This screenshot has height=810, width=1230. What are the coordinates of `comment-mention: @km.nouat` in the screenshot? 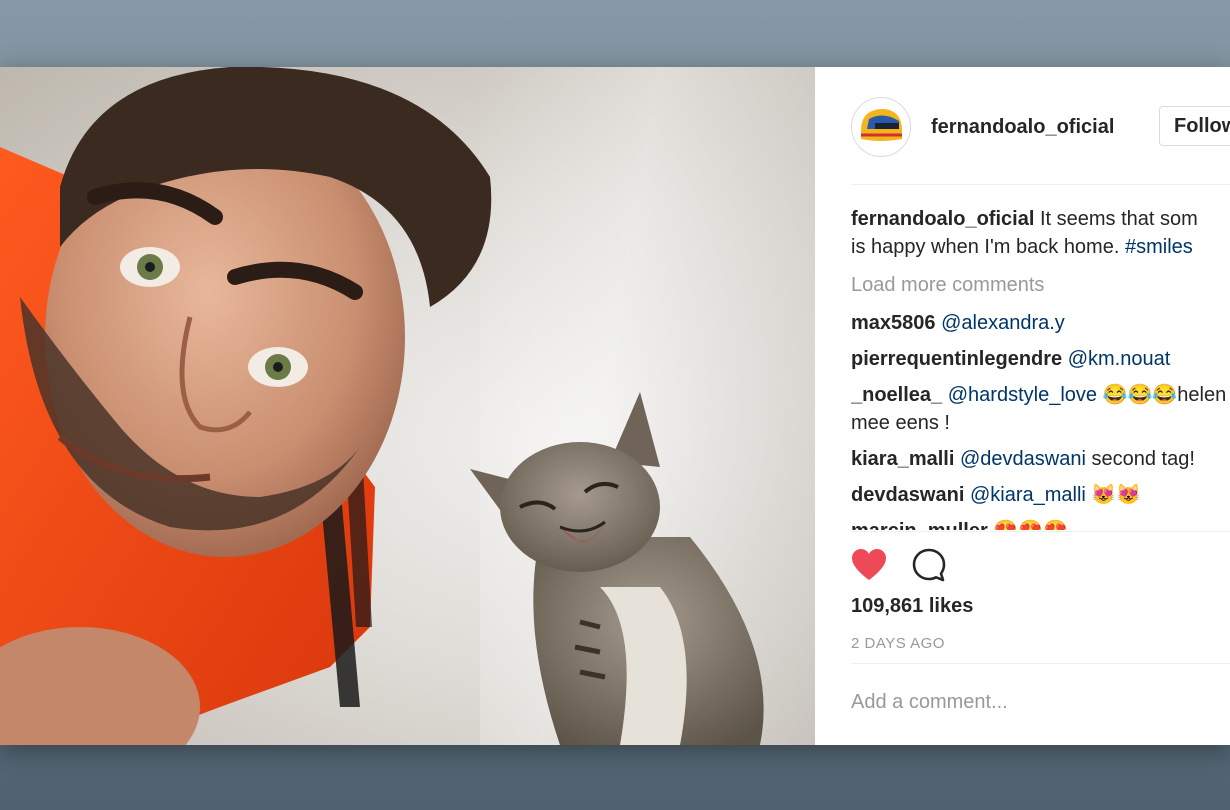 It's located at (1119, 359).